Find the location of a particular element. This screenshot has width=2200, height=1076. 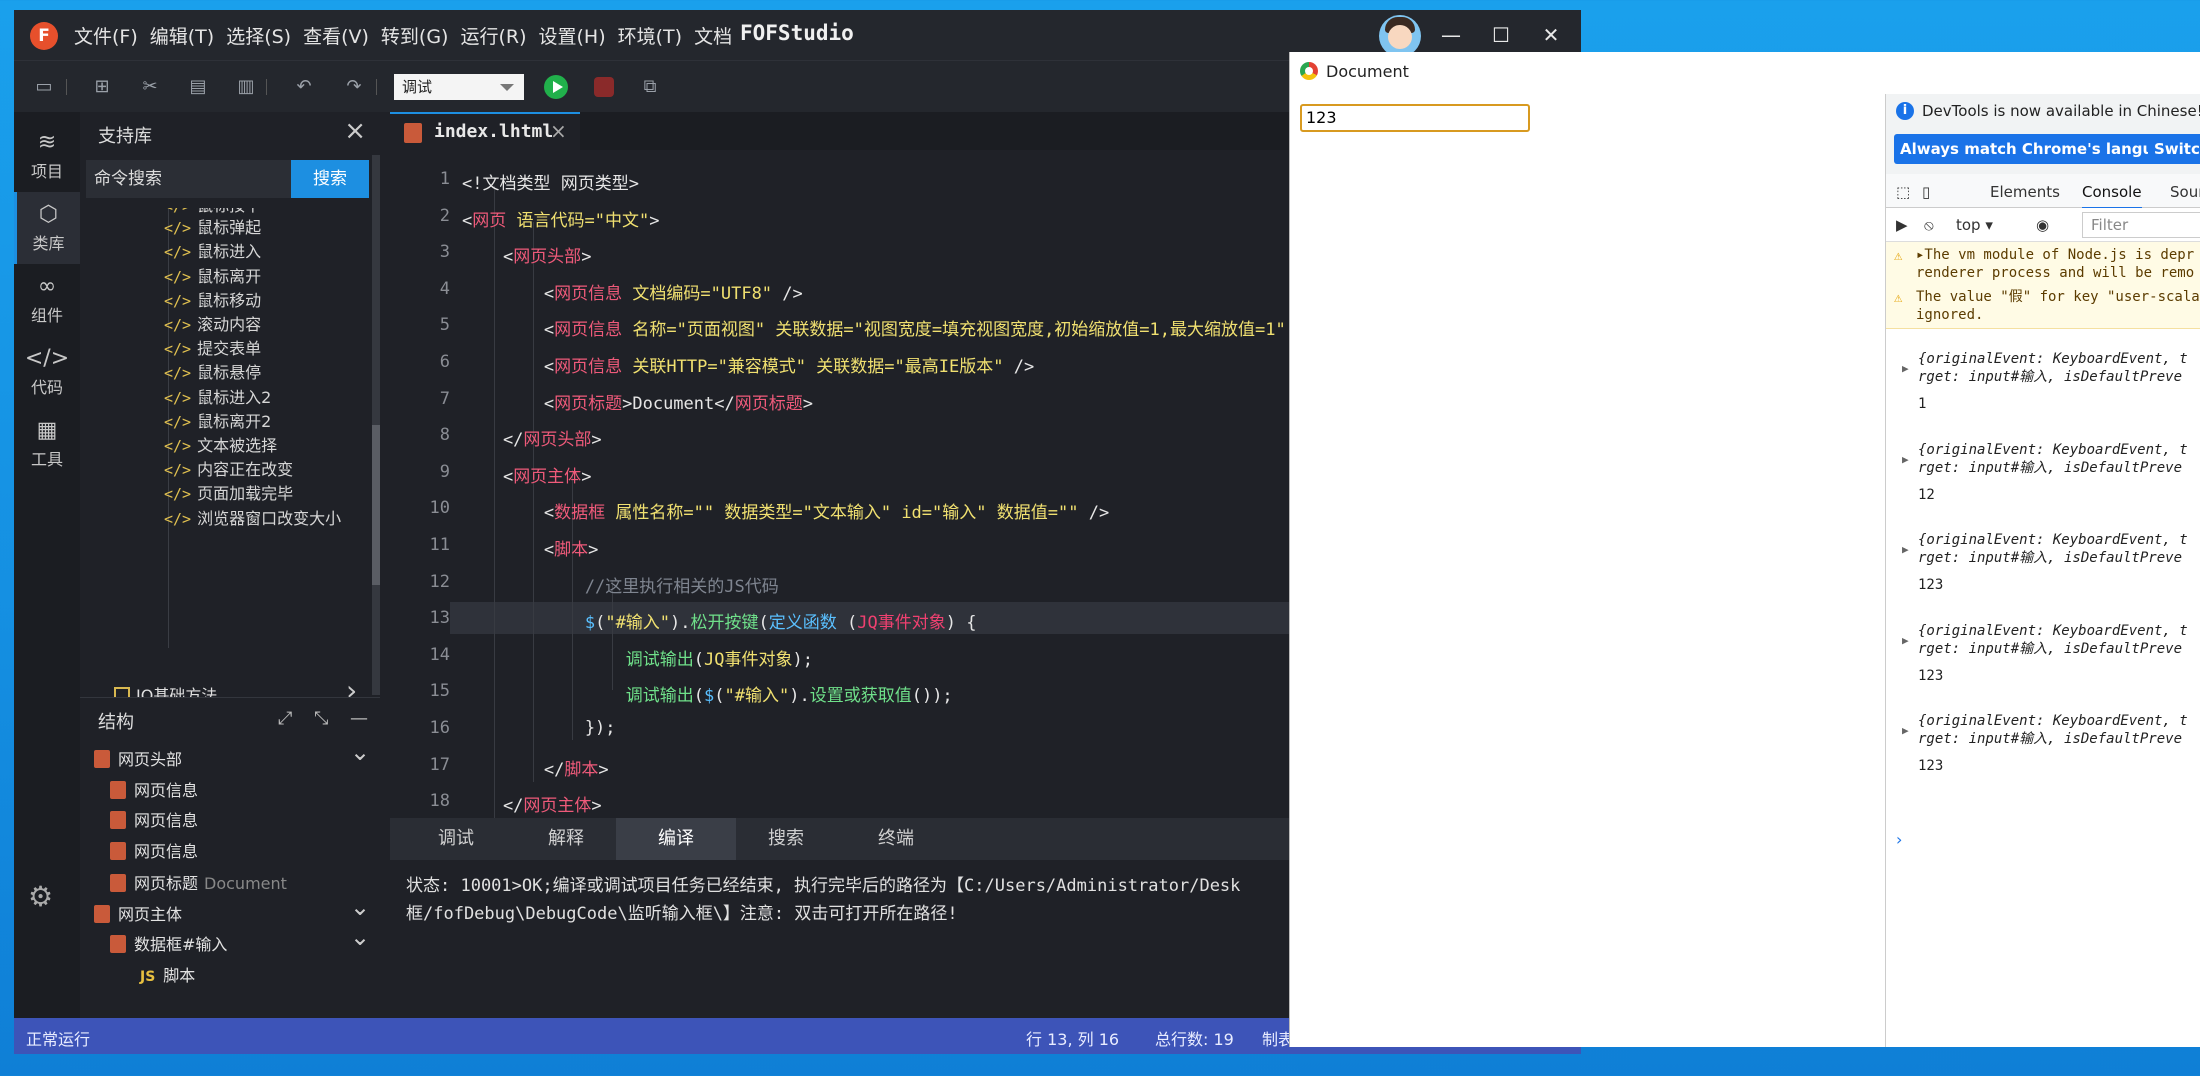

code-line: <网页主体> is located at coordinates (527, 474).